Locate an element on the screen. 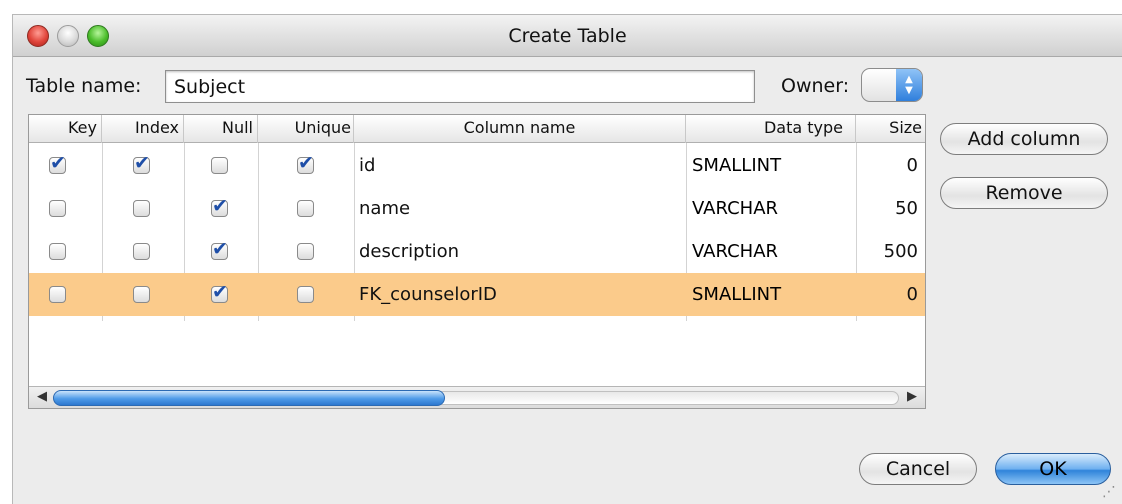 Image resolution: width=1122 pixels, height=504 pixels. header-unique: Unique is located at coordinates (306, 129).